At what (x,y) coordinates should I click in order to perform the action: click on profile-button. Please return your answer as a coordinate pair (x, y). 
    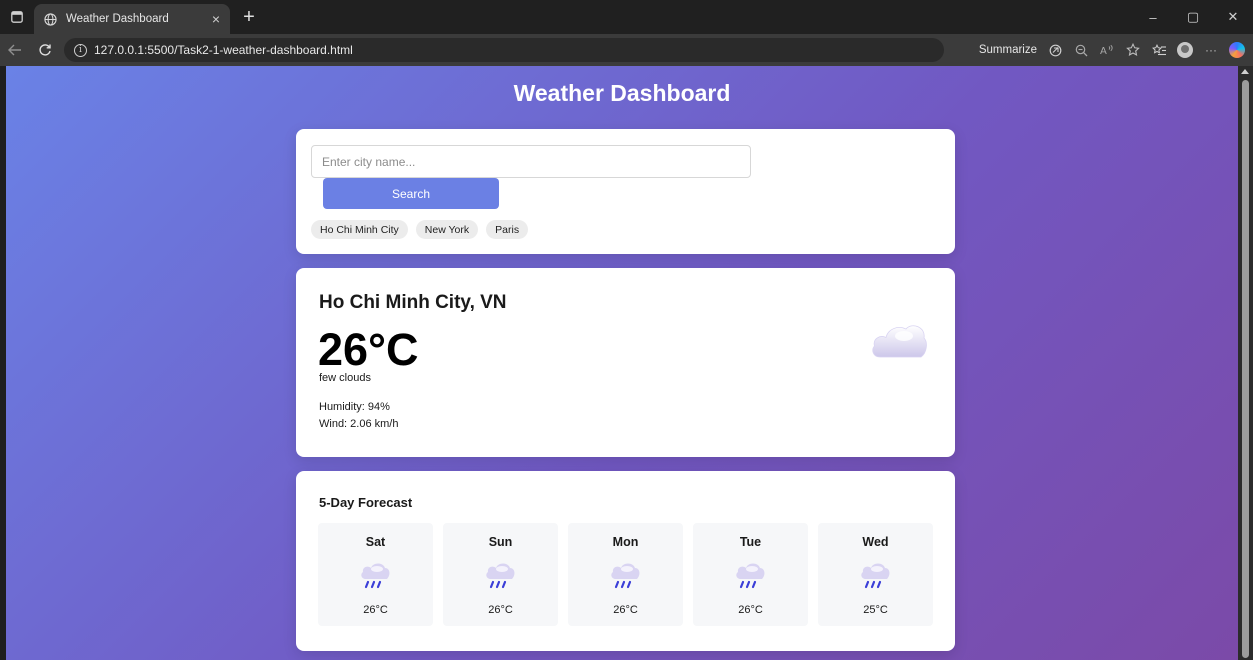
    Looking at the image, I should click on (1185, 50).